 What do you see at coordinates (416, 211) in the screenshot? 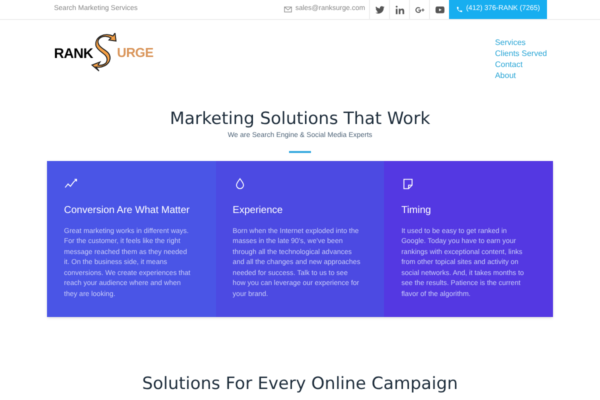
I see `feature-title: Timing` at bounding box center [416, 211].